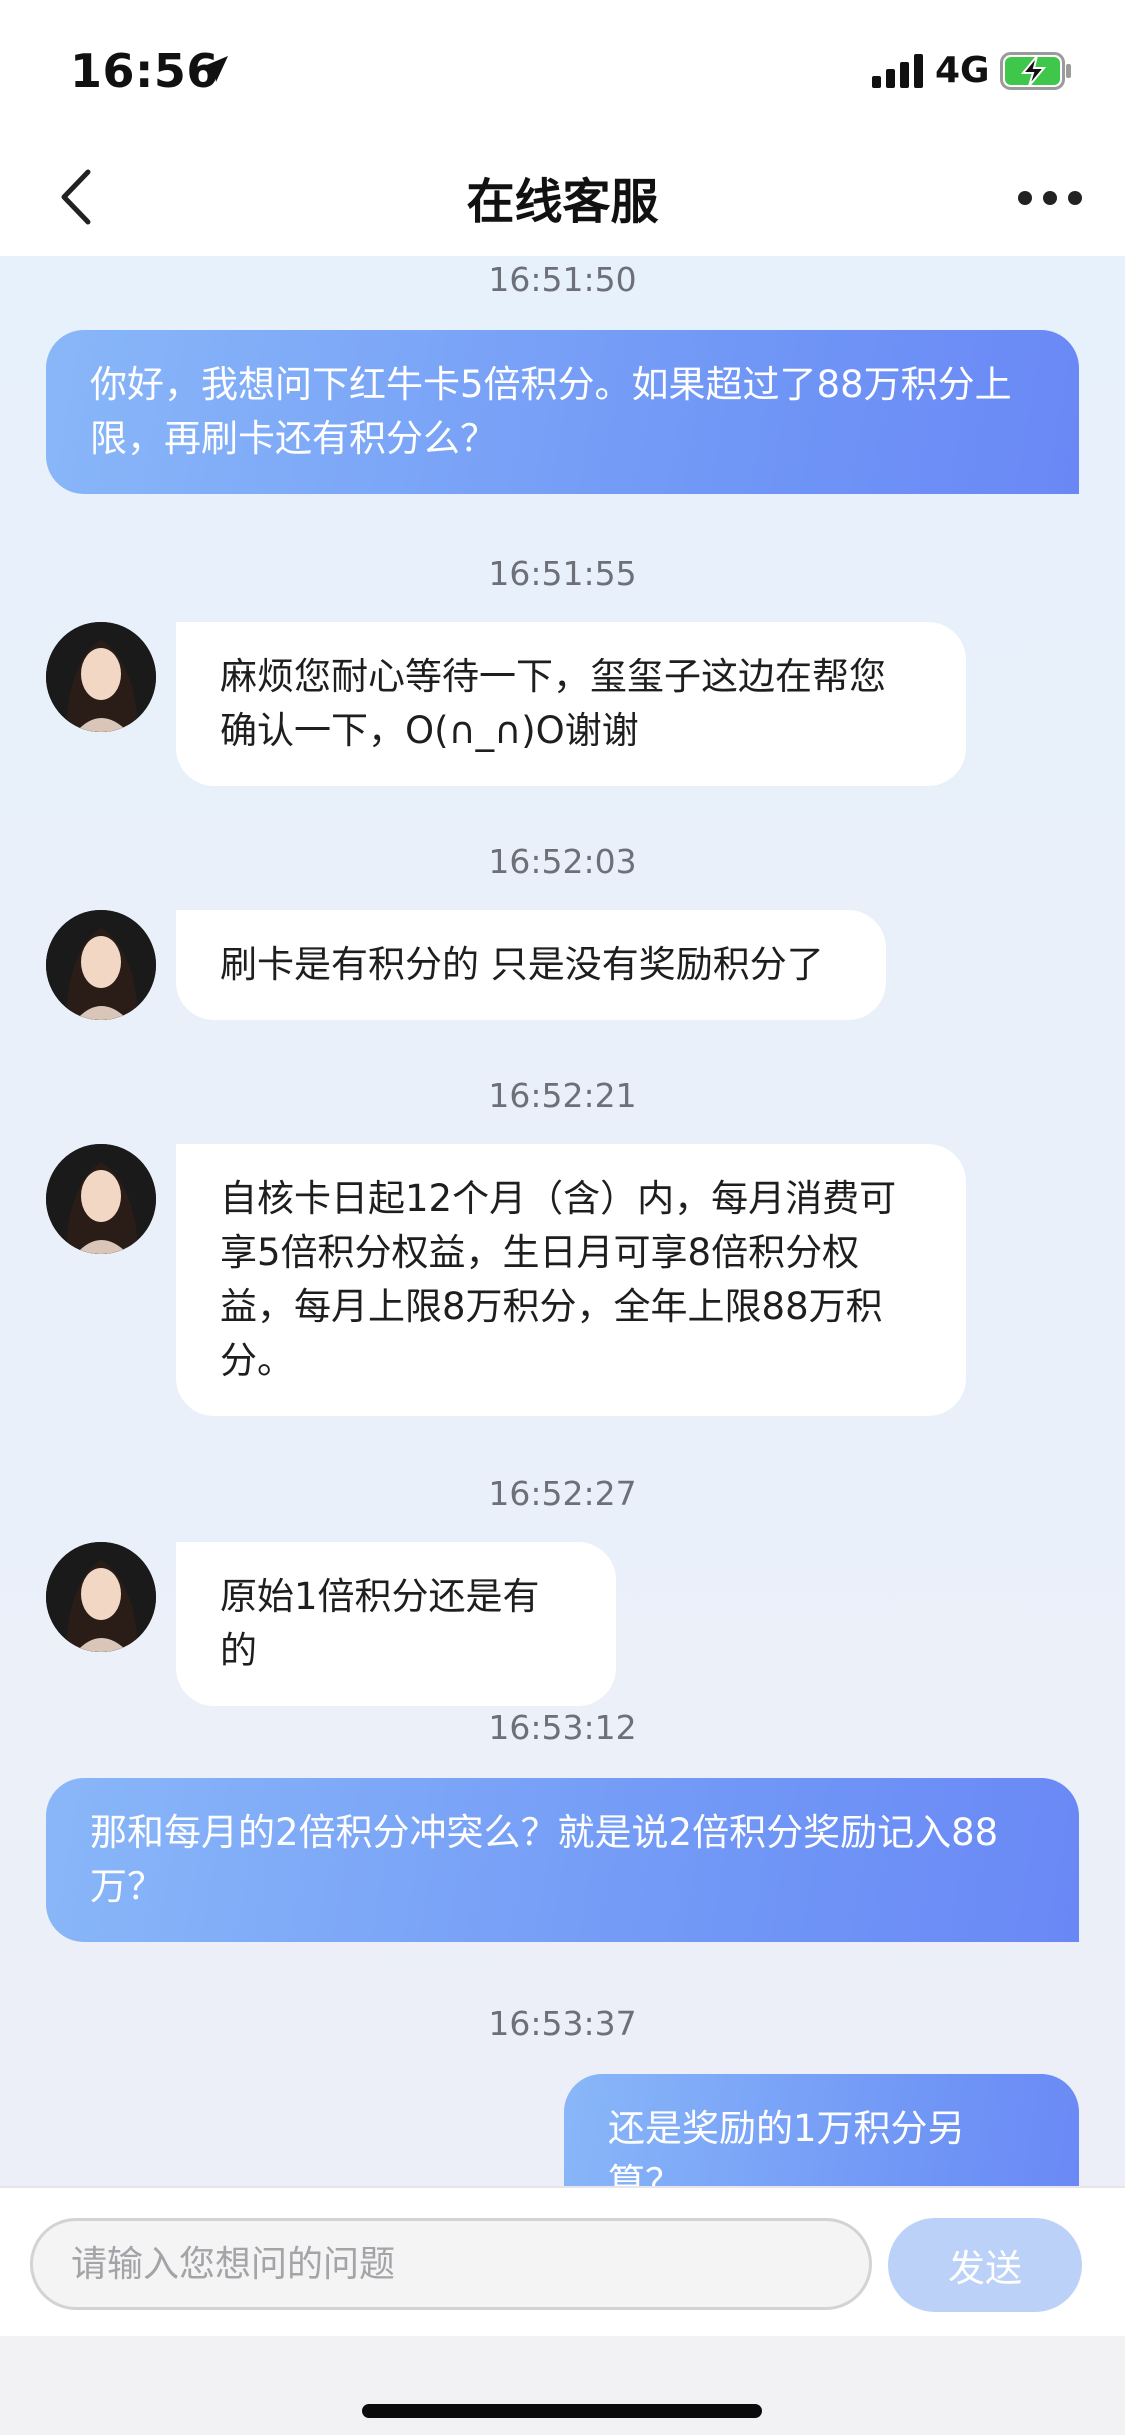 Image resolution: width=1125 pixels, height=2435 pixels. What do you see at coordinates (562, 1095) in the screenshot?
I see `message-timestamp: 16:52:21` at bounding box center [562, 1095].